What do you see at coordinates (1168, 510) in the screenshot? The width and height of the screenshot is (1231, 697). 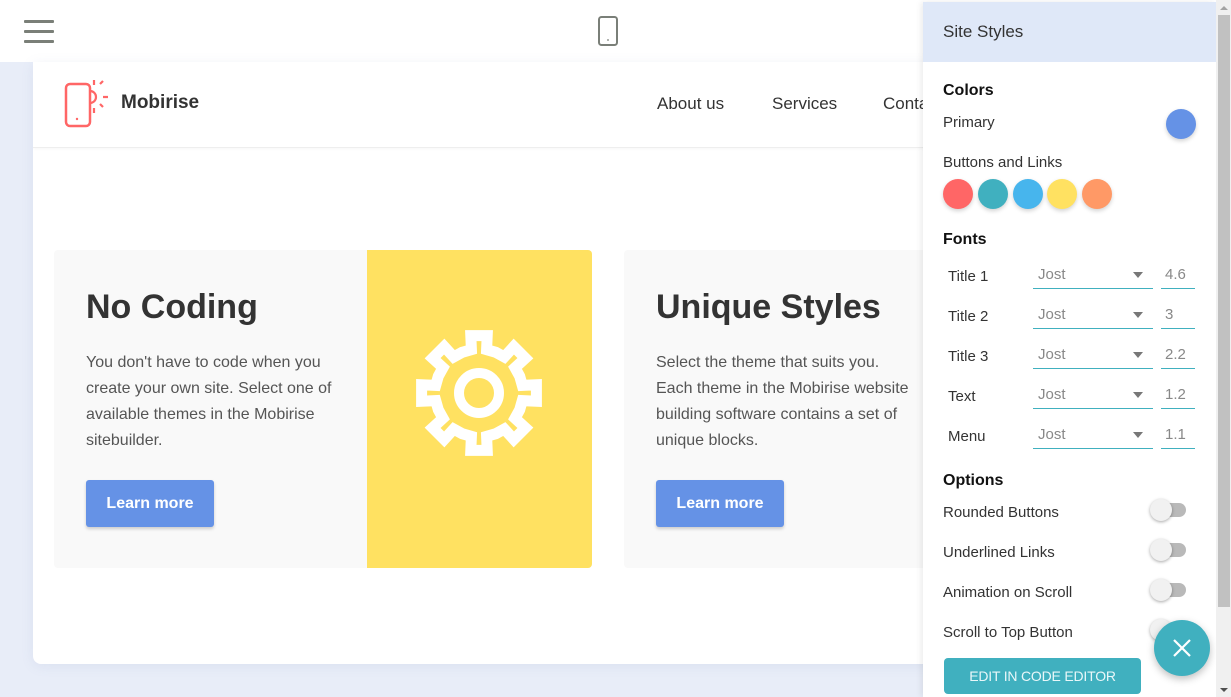 I see `rounded-buttons-toggle` at bounding box center [1168, 510].